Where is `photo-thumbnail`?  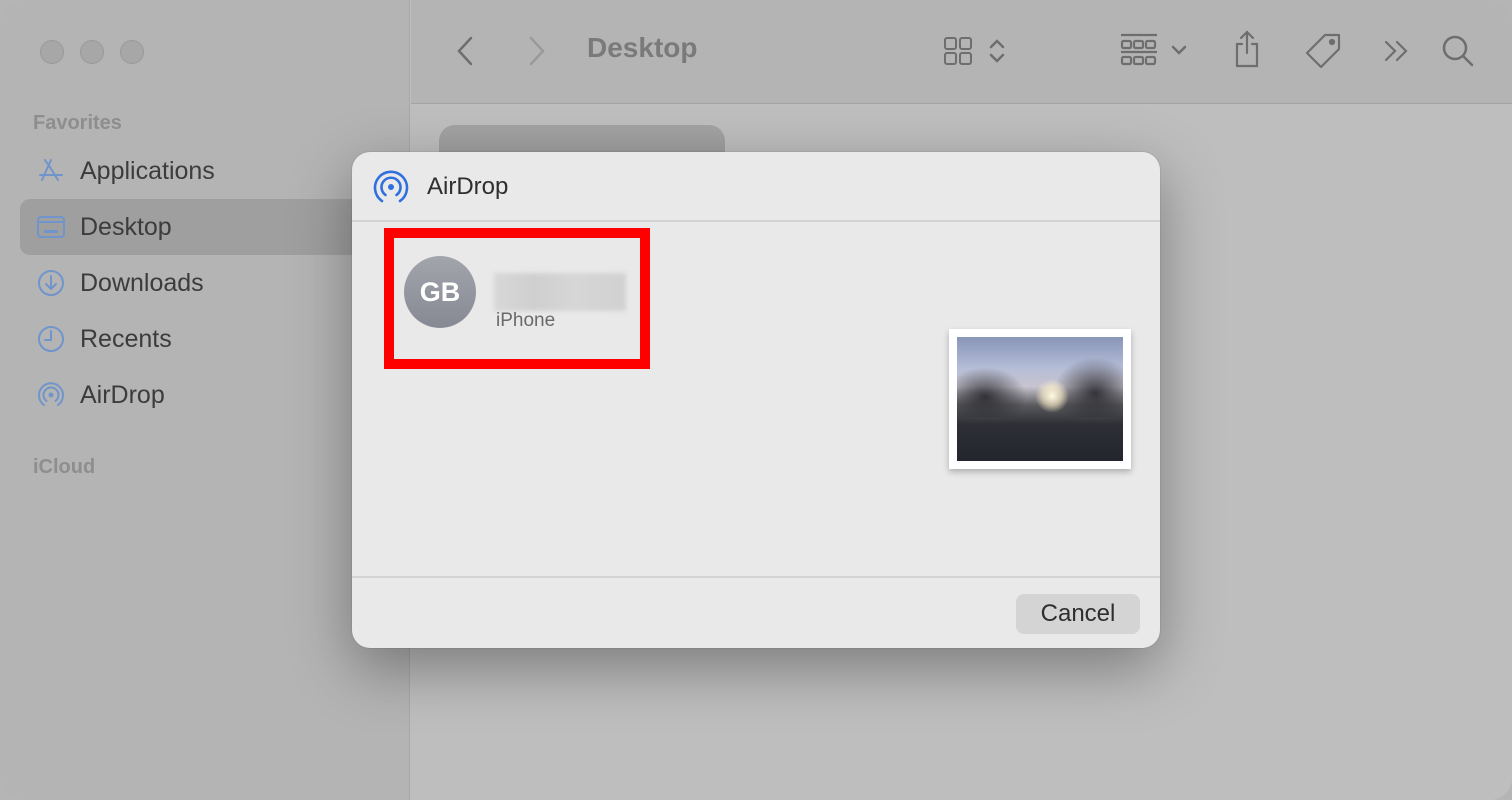
photo-thumbnail is located at coordinates (1040, 399).